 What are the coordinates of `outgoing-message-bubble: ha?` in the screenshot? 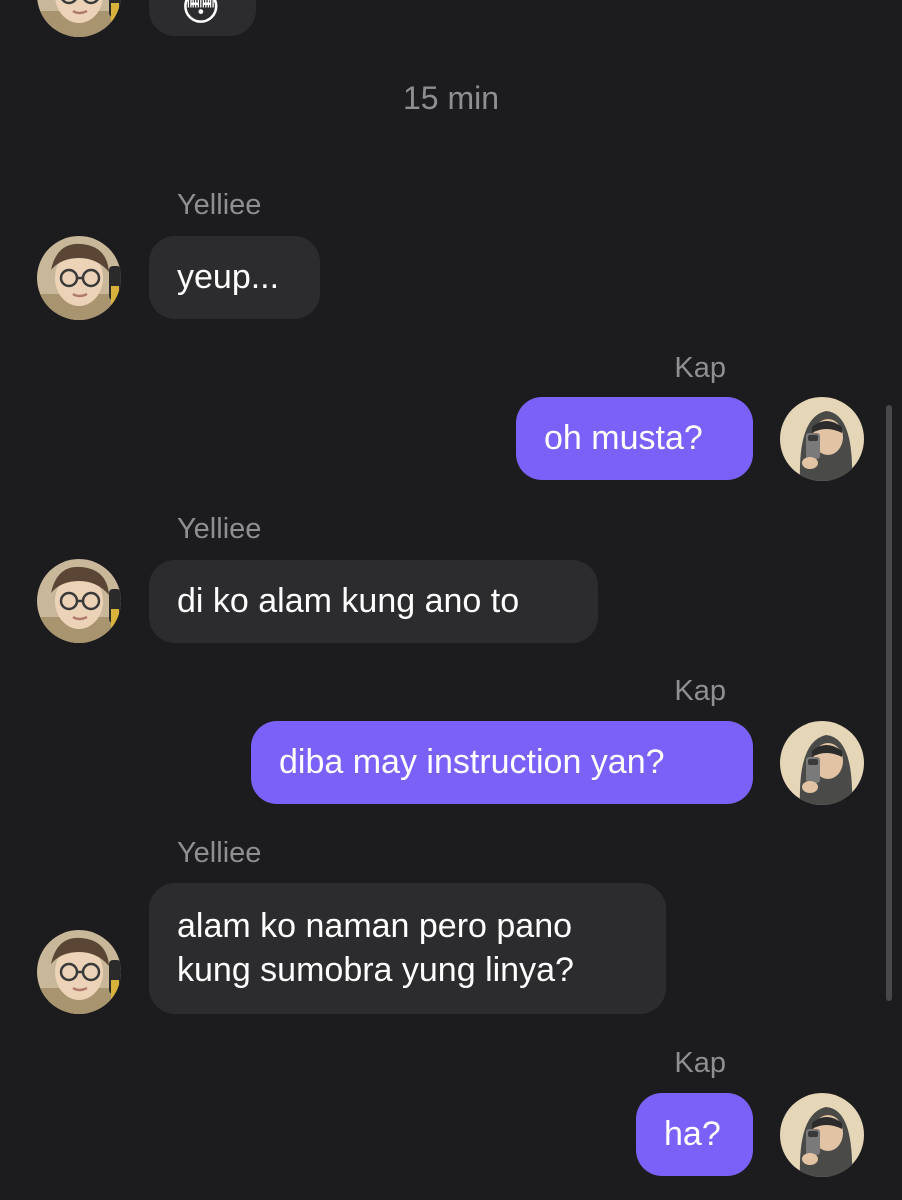 It's located at (694, 1134).